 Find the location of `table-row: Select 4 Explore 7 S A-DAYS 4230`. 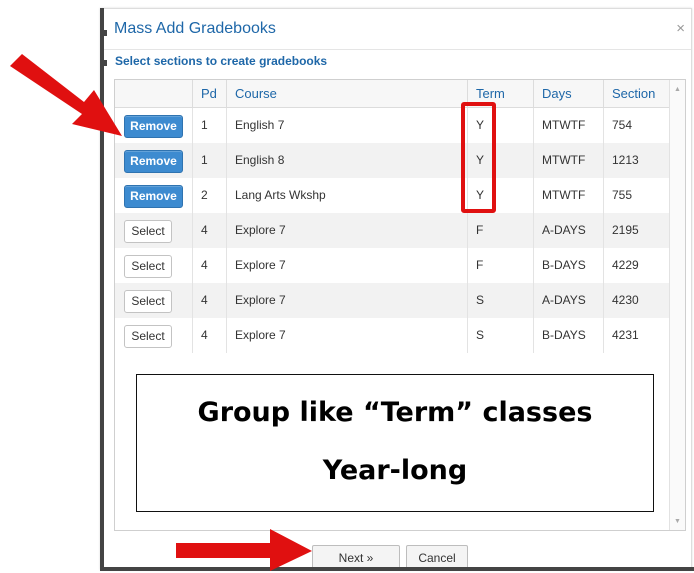

table-row: Select 4 Explore 7 S A-DAYS 4230 is located at coordinates (392, 300).